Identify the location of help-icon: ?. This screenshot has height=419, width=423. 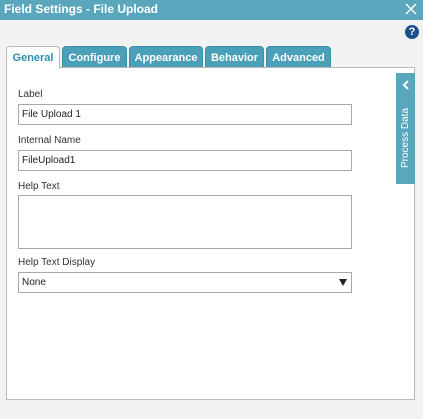
(412, 32).